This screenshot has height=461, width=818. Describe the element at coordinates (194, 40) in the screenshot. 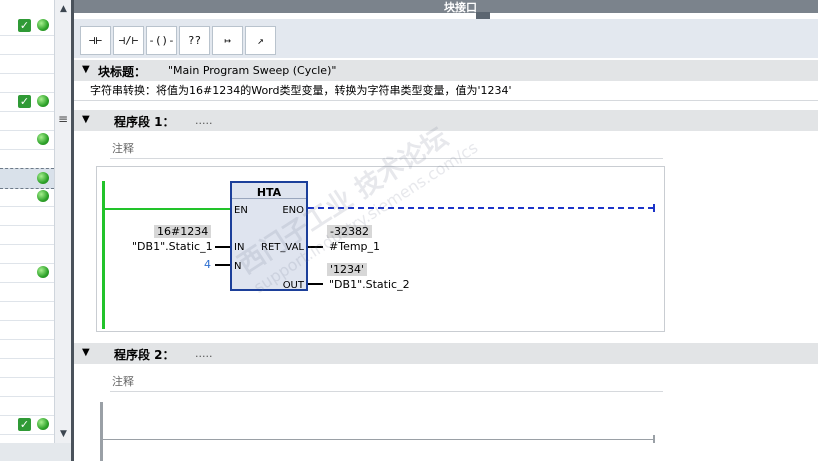

I see `empty-box-button: ??` at that location.